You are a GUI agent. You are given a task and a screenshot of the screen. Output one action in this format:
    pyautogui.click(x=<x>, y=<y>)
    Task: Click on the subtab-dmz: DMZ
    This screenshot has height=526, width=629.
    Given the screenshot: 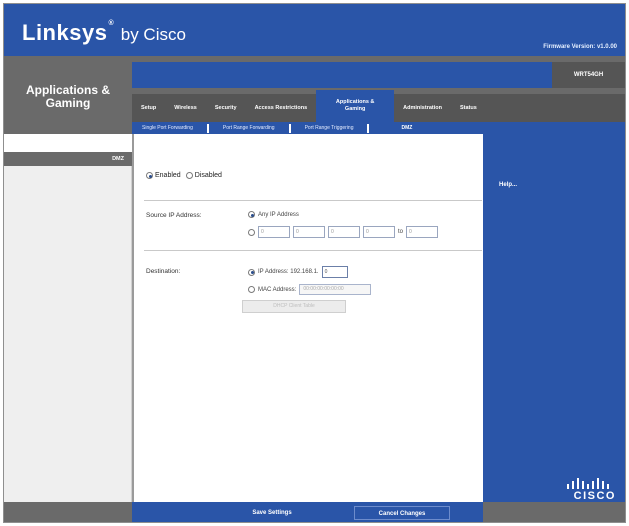 What is the action you would take?
    pyautogui.click(x=406, y=128)
    